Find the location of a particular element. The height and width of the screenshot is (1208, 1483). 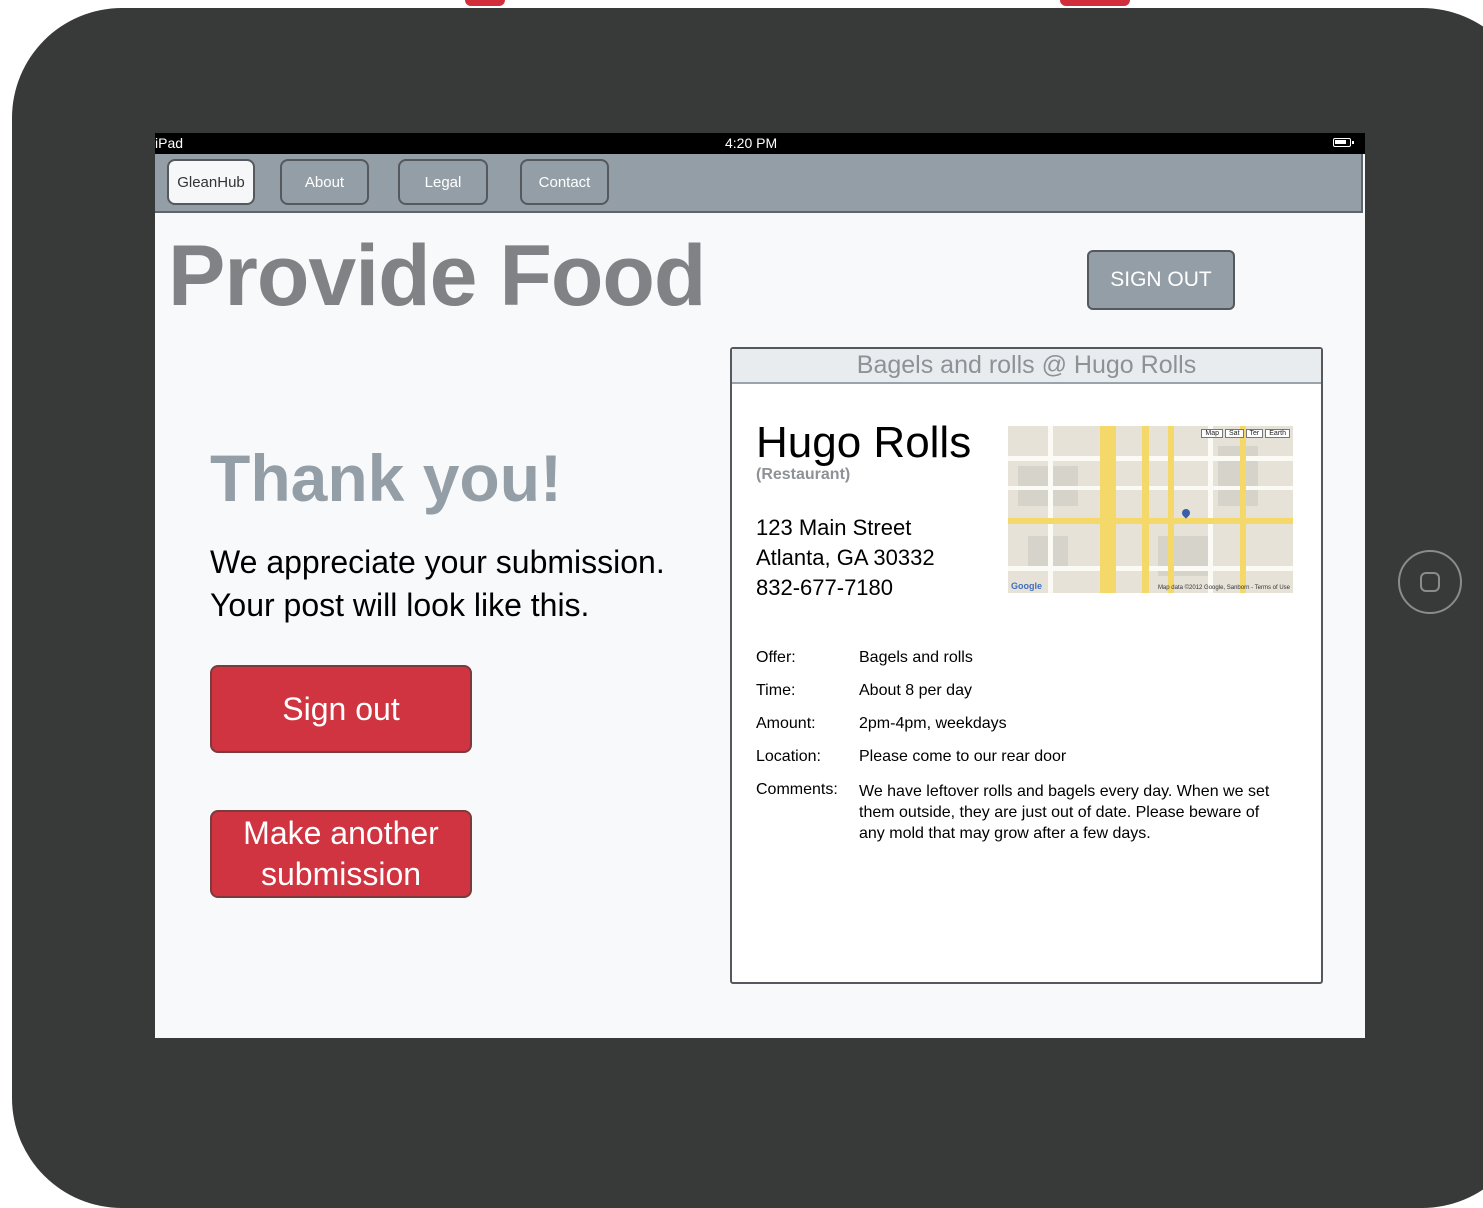

status-bar: iPad 4:20 PM is located at coordinates (760, 143).